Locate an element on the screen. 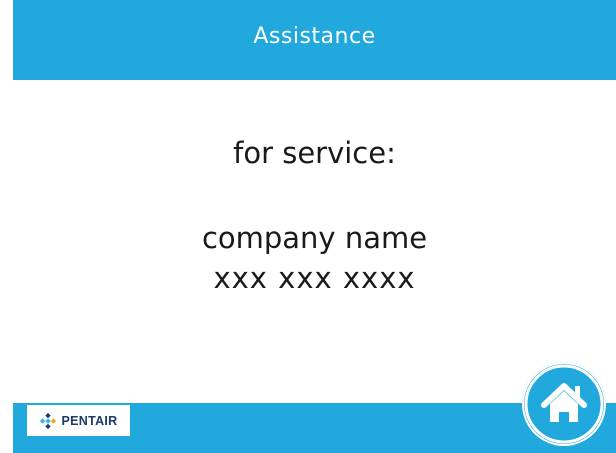 The image size is (616, 453). phone-number: xxx xxx xxxx is located at coordinates (314, 278).